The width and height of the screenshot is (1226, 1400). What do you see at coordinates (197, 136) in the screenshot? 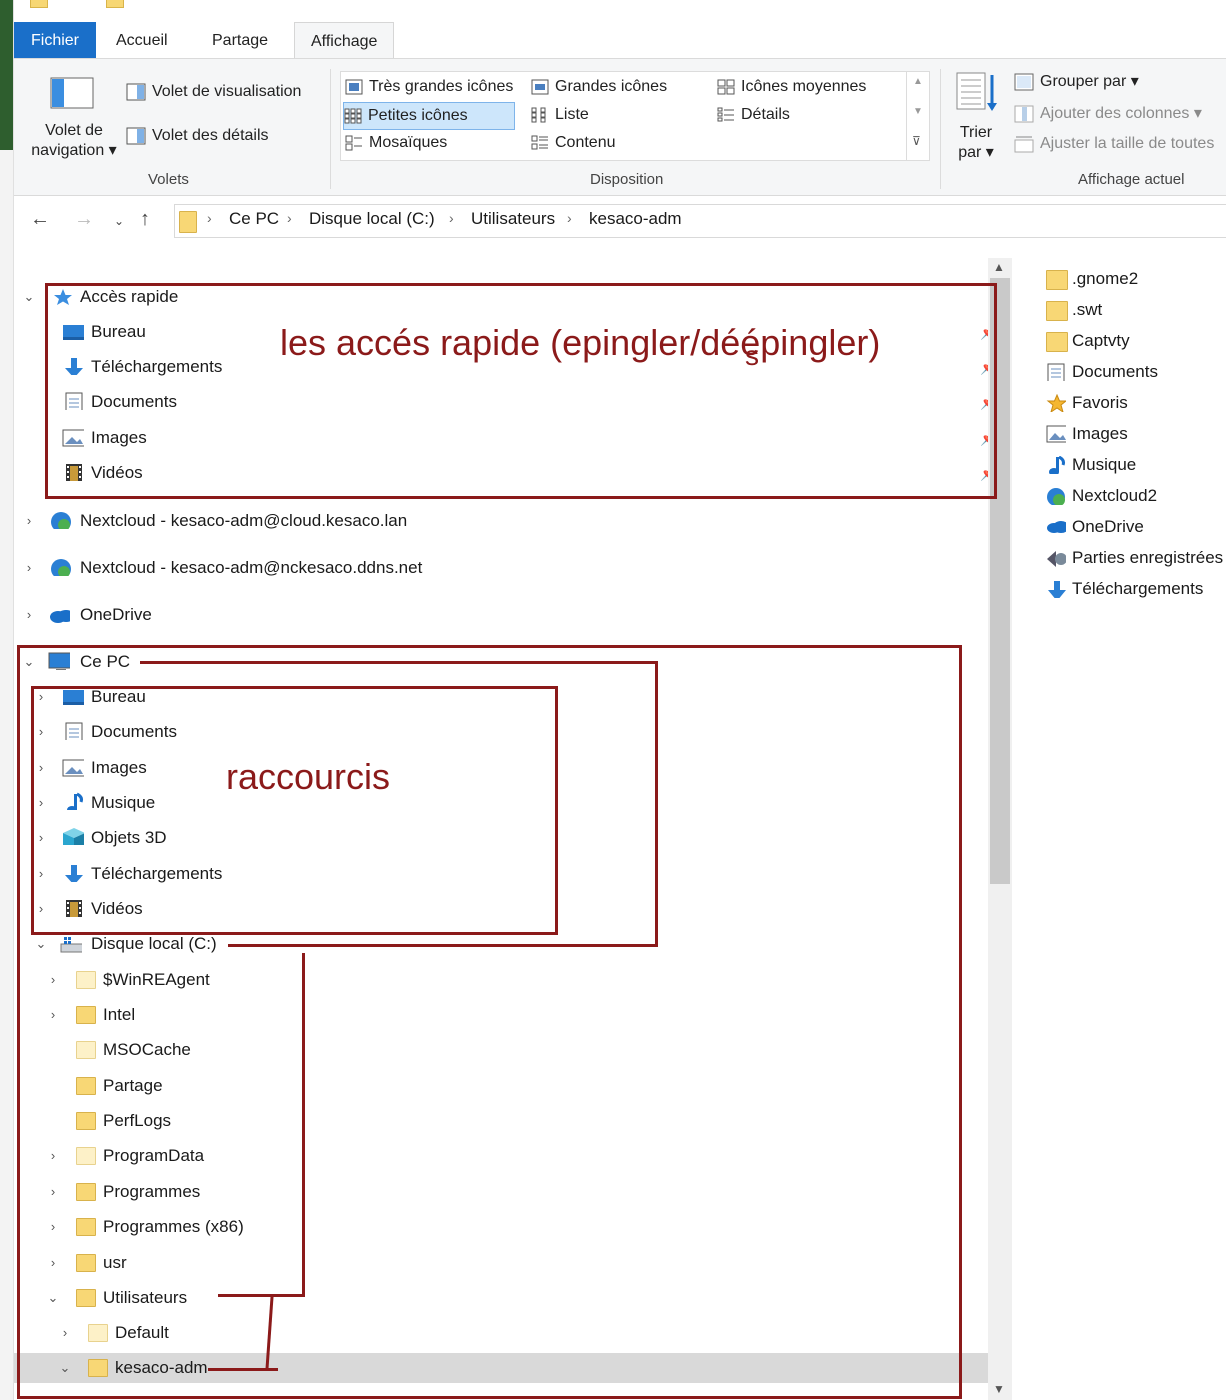
I see `details-pane-button: Volet des détails` at bounding box center [197, 136].